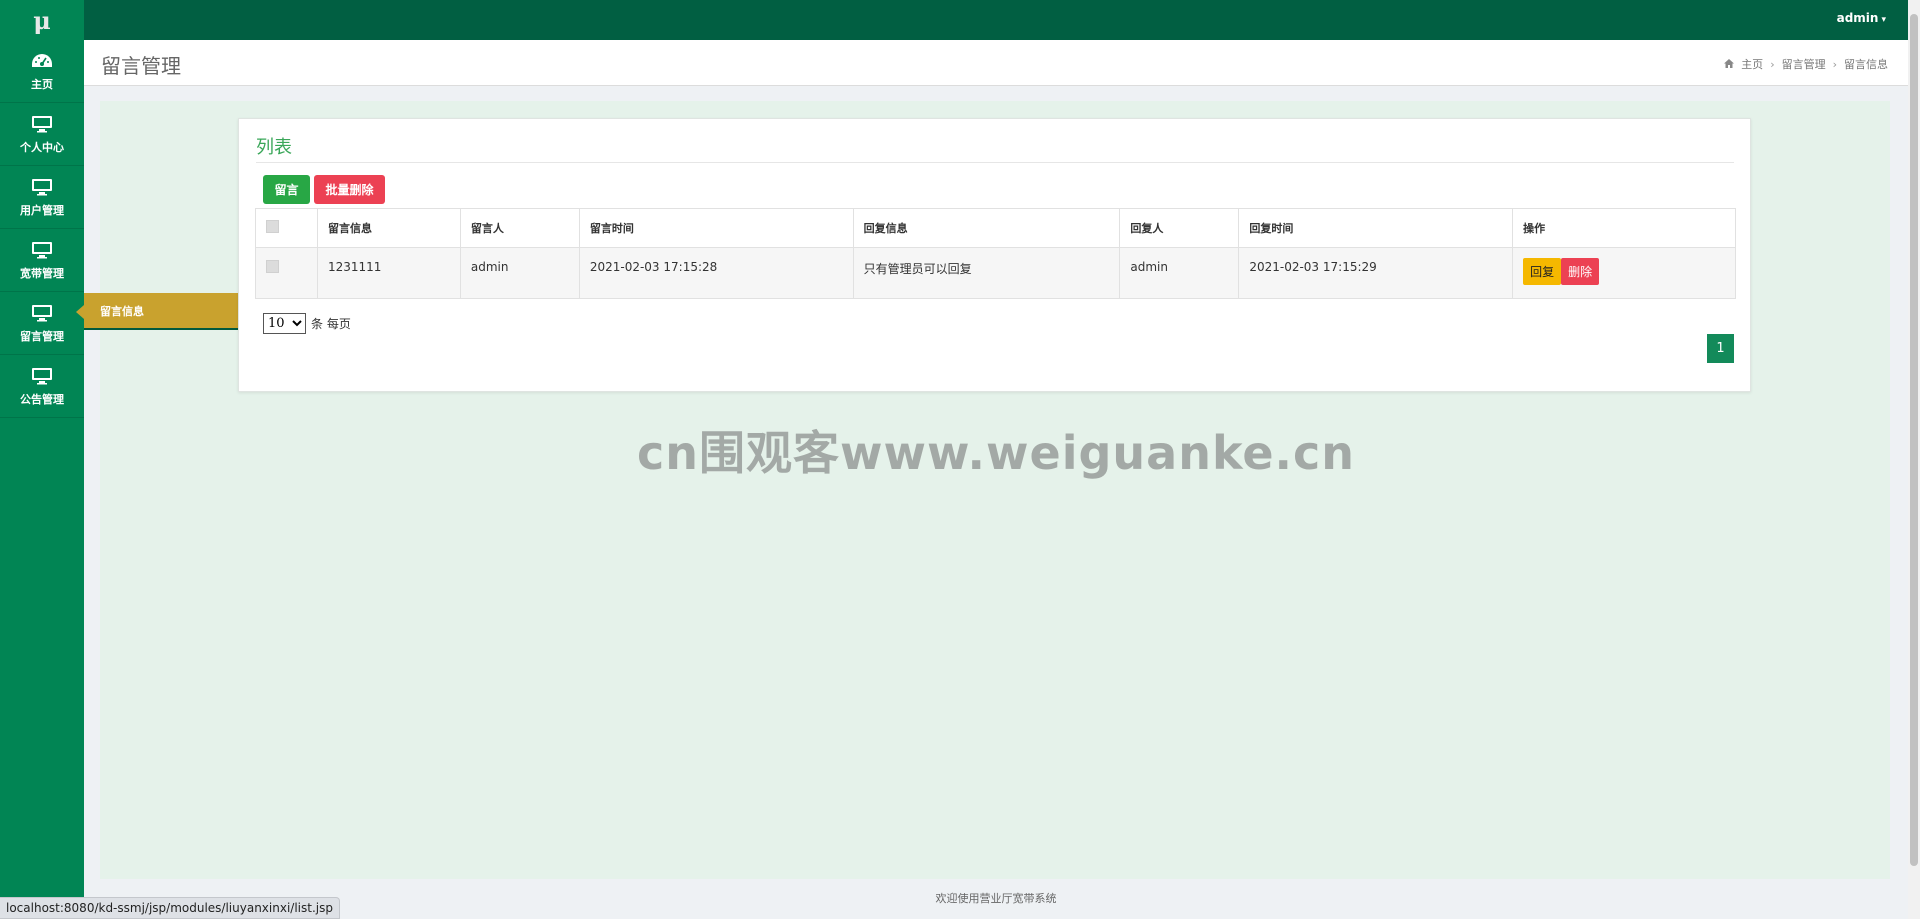  What do you see at coordinates (1857, 18) in the screenshot?
I see `username: admin` at bounding box center [1857, 18].